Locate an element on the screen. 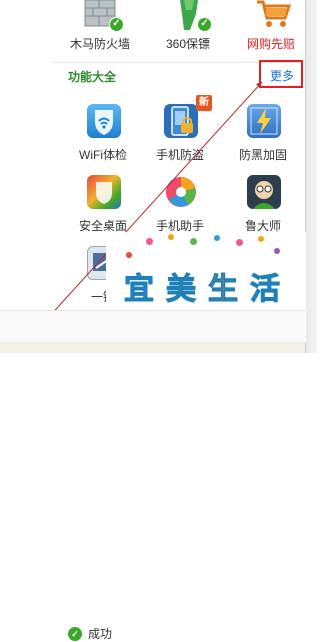  watermark-char: 美 is located at coordinates (181, 290).